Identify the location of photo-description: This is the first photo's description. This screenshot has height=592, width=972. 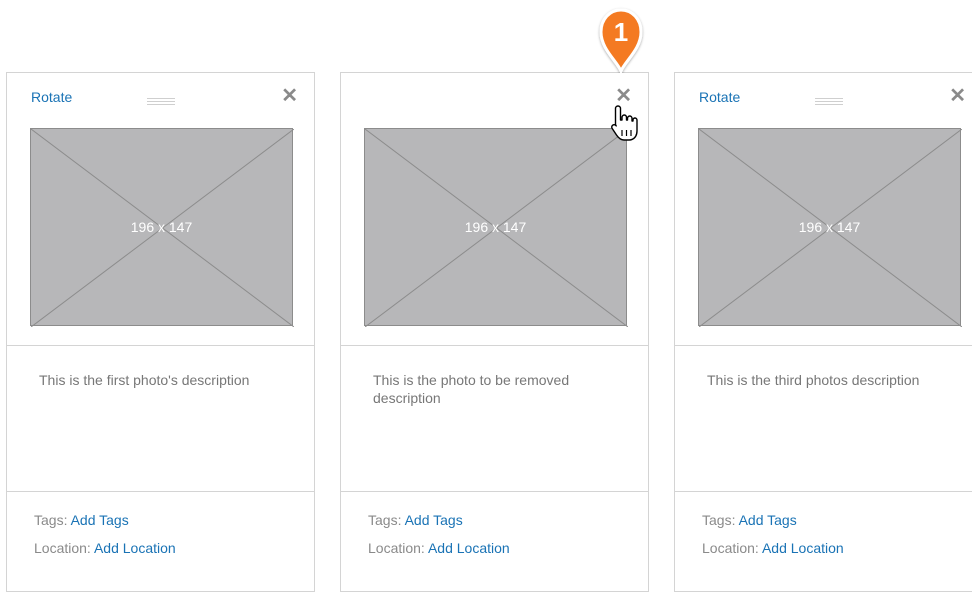
(159, 380).